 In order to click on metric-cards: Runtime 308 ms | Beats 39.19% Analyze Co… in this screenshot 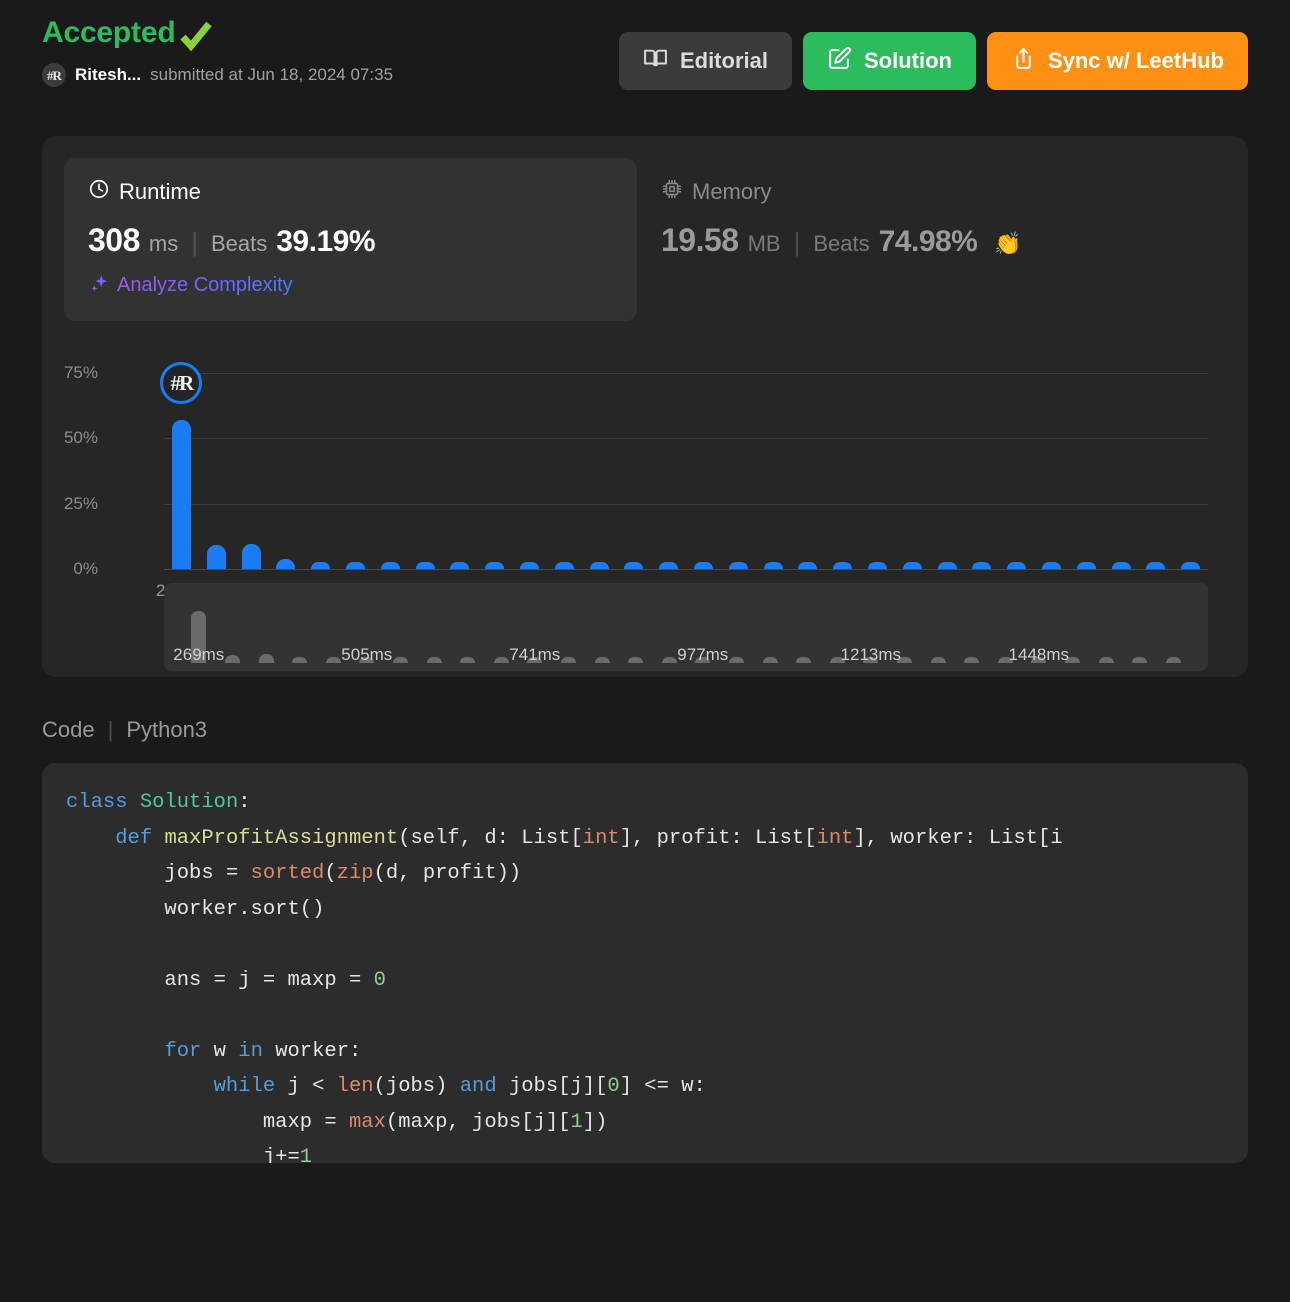, I will do `click(645, 239)`.